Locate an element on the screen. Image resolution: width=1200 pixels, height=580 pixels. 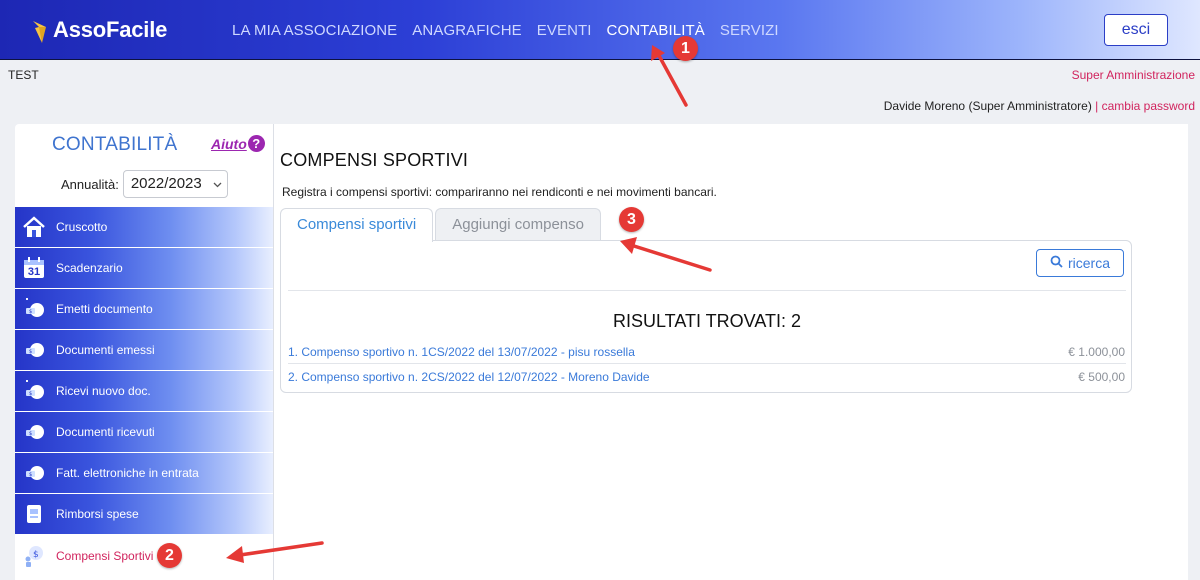
search-button: ricerca is located at coordinates (1080, 263).